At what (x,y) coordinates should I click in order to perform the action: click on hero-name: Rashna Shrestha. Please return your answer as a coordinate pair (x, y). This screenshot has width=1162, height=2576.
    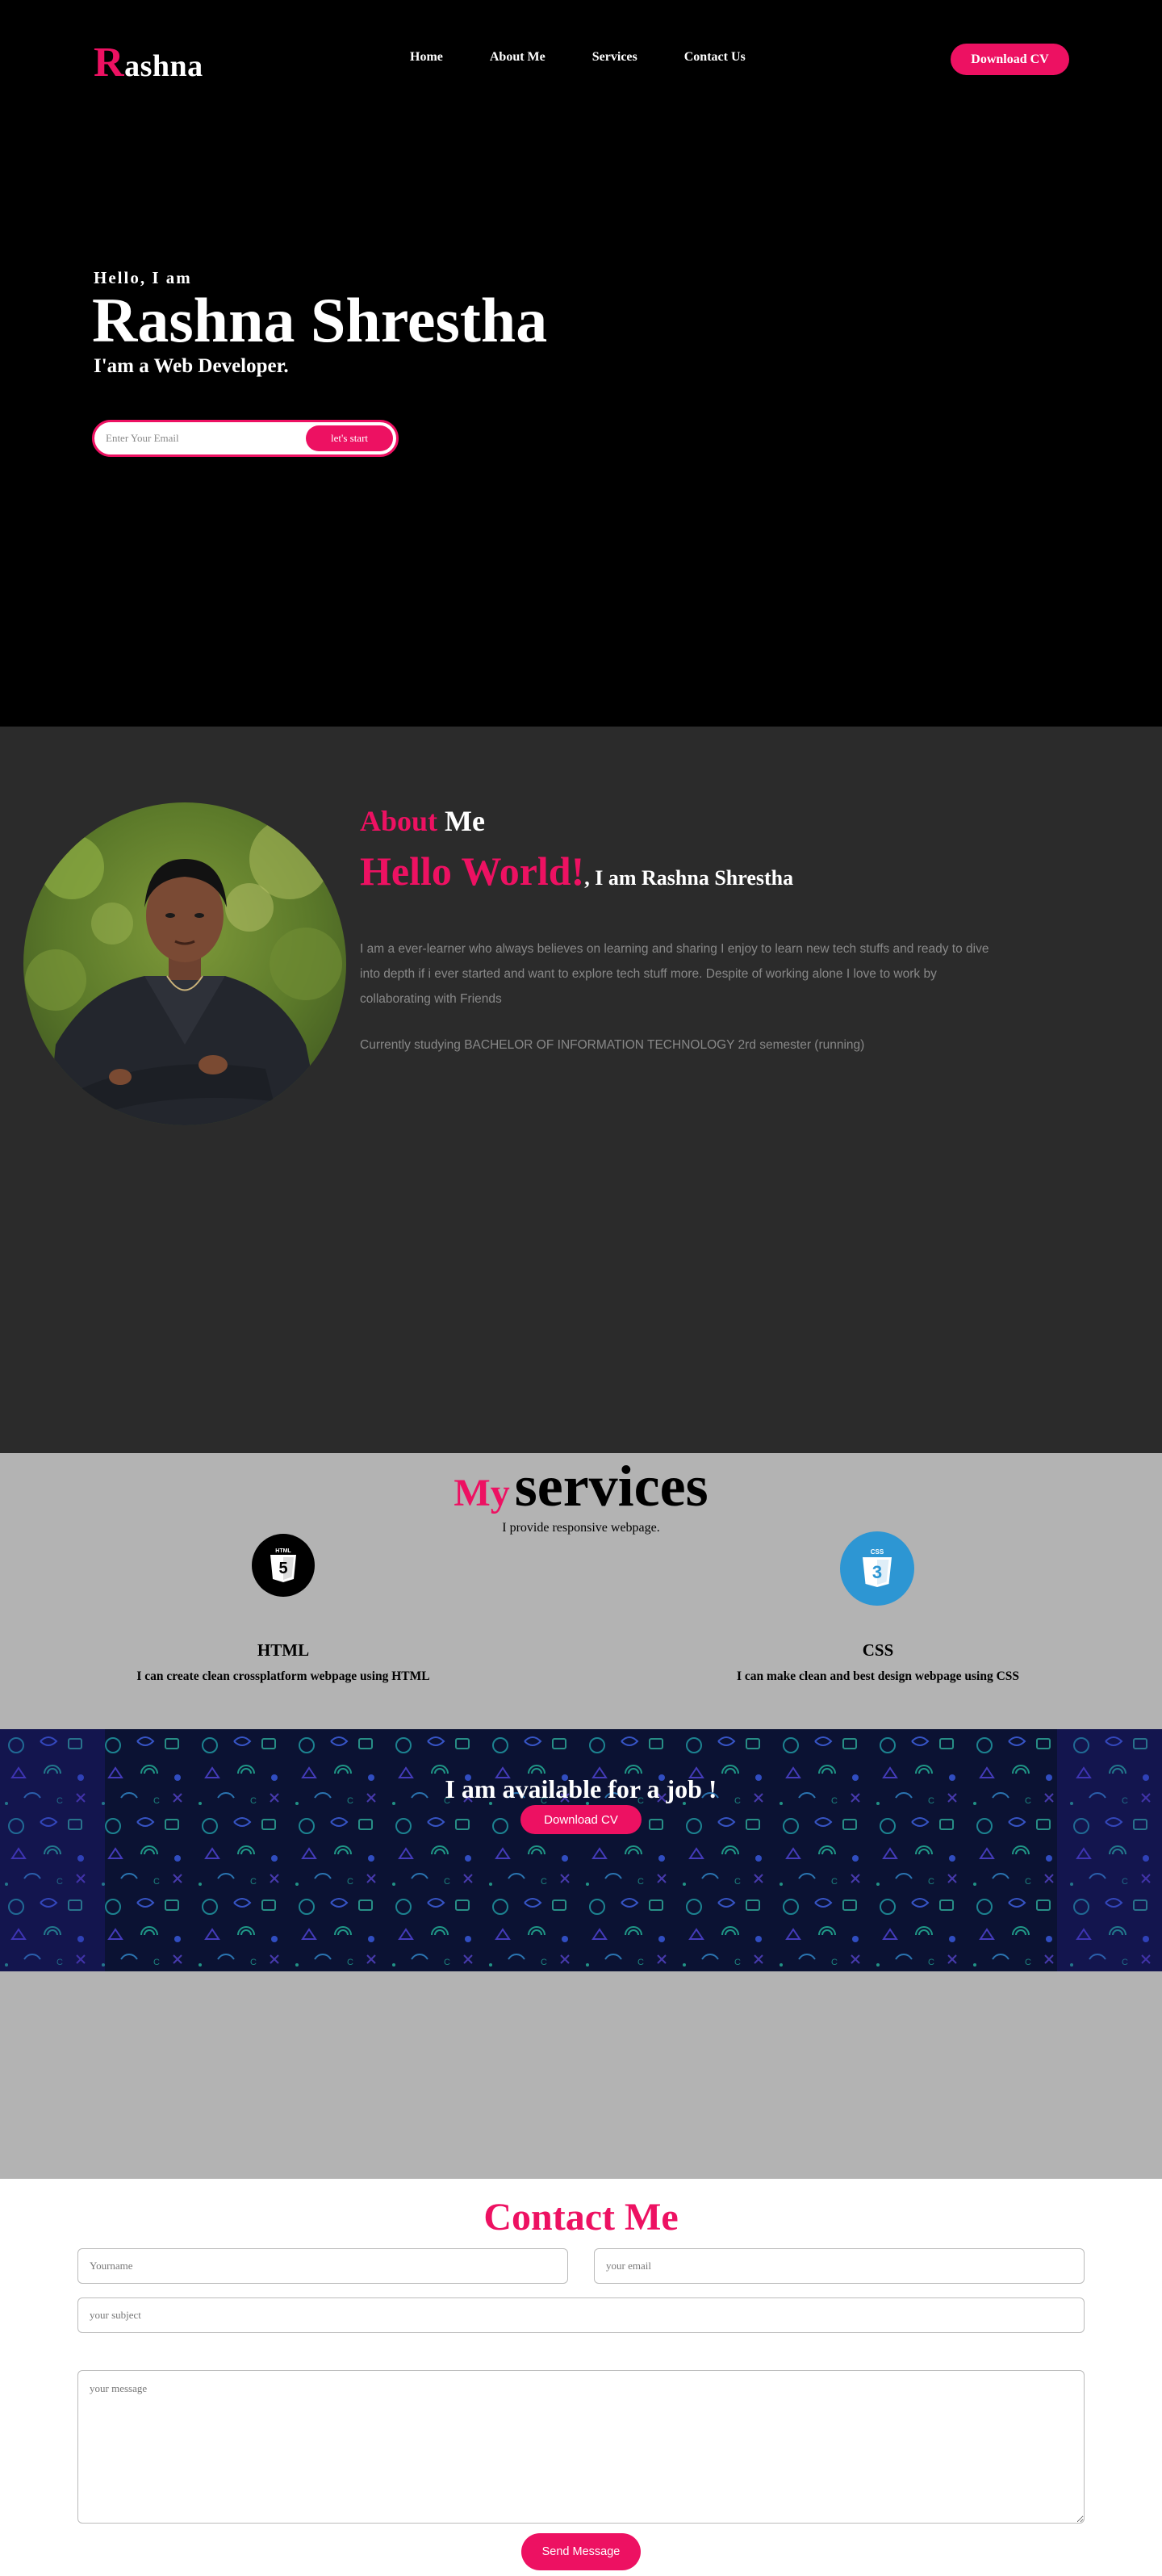
    Looking at the image, I should click on (320, 320).